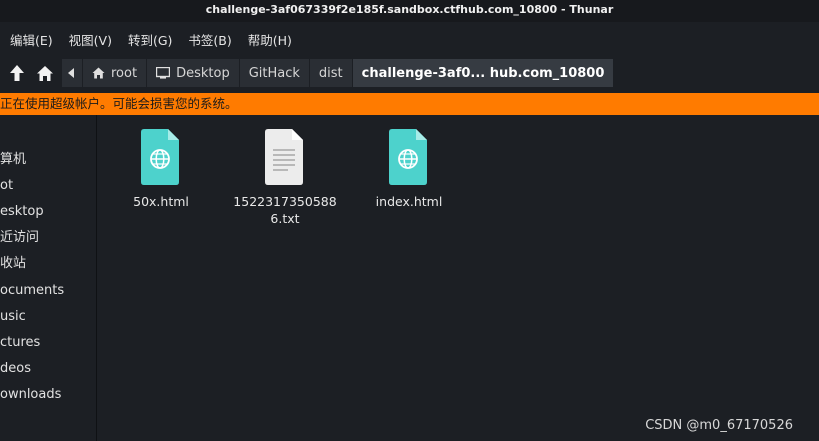  Describe the element at coordinates (45, 73) in the screenshot. I see `home-icon` at that location.